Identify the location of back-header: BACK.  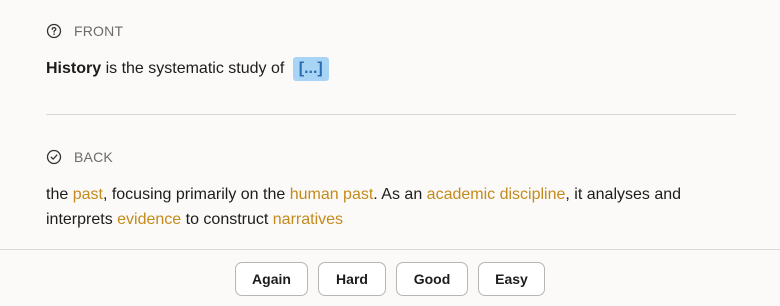
(79, 157).